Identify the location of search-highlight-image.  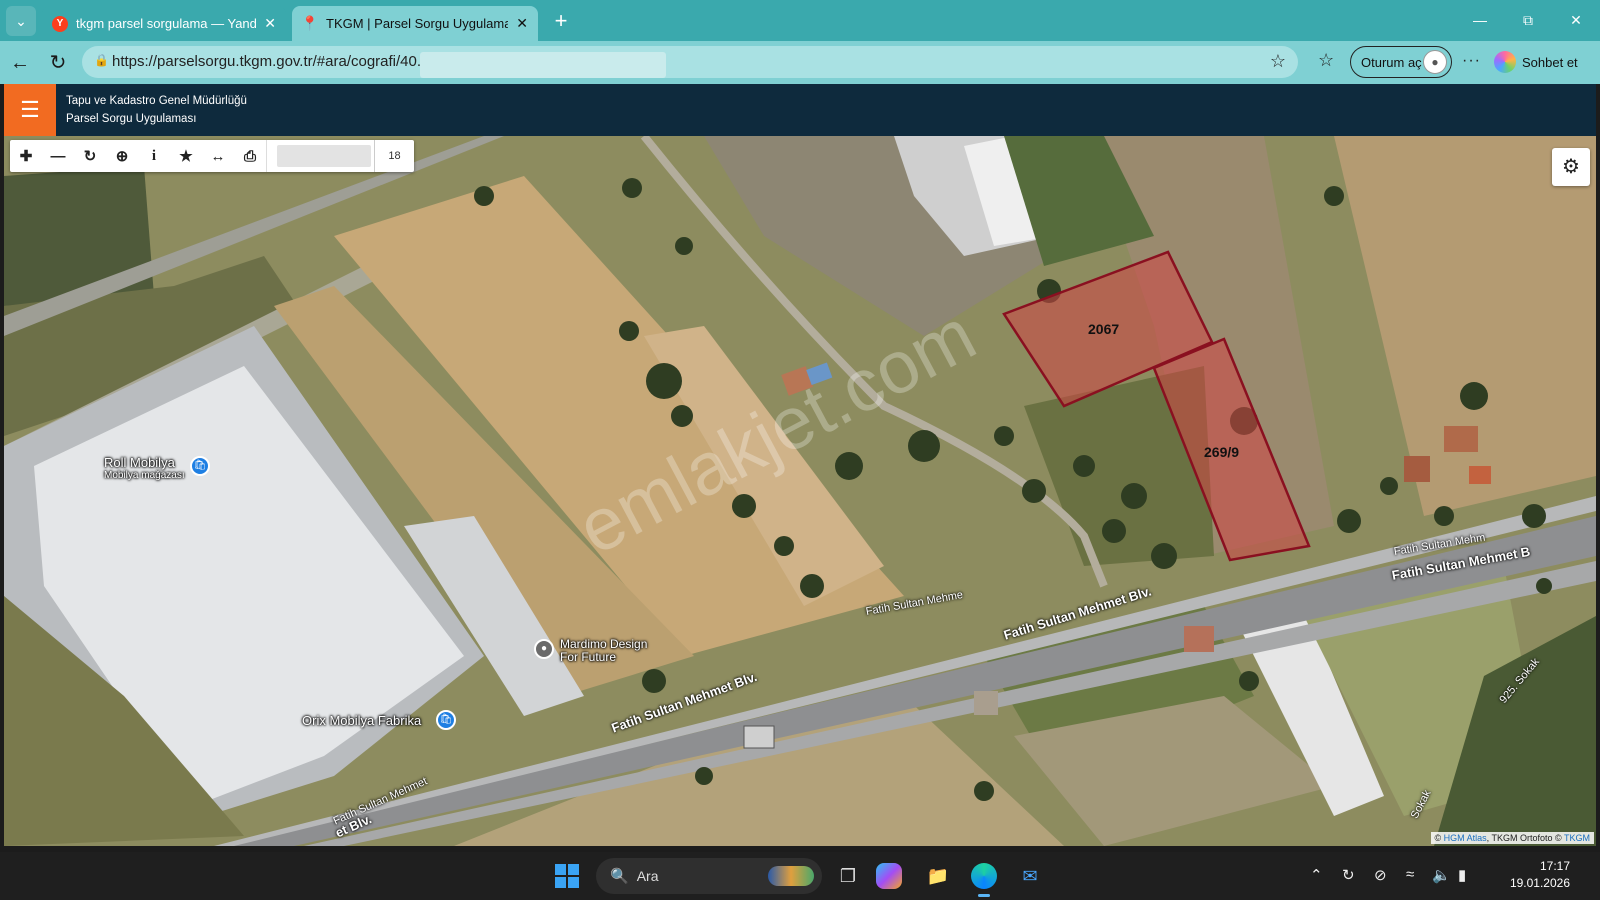
(791, 876).